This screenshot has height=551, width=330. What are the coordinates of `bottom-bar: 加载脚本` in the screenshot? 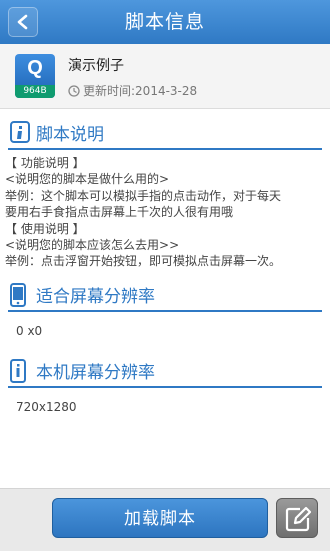 It's located at (165, 519).